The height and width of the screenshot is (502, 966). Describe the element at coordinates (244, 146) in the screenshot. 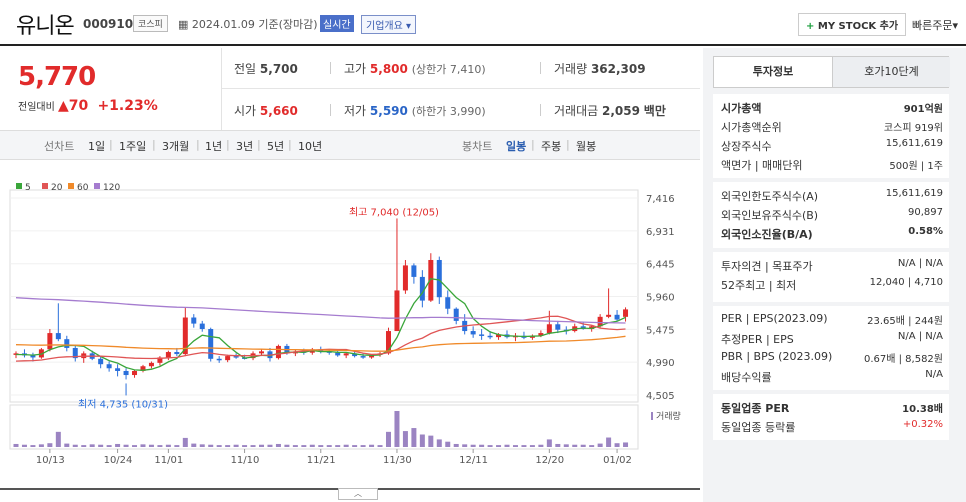

I see `period-3y: 3년` at that location.